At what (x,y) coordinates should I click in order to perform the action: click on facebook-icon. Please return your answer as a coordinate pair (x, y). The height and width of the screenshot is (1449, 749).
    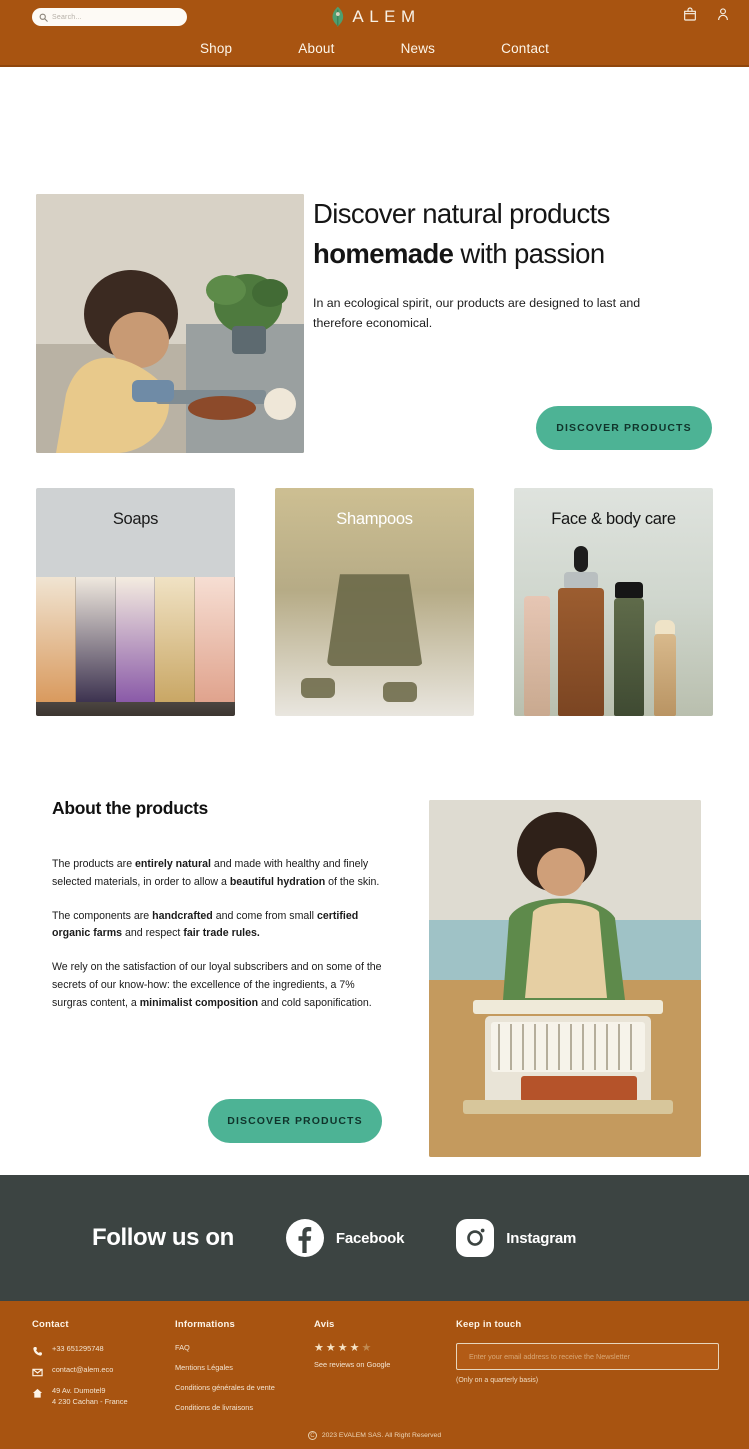
    Looking at the image, I should click on (304, 1238).